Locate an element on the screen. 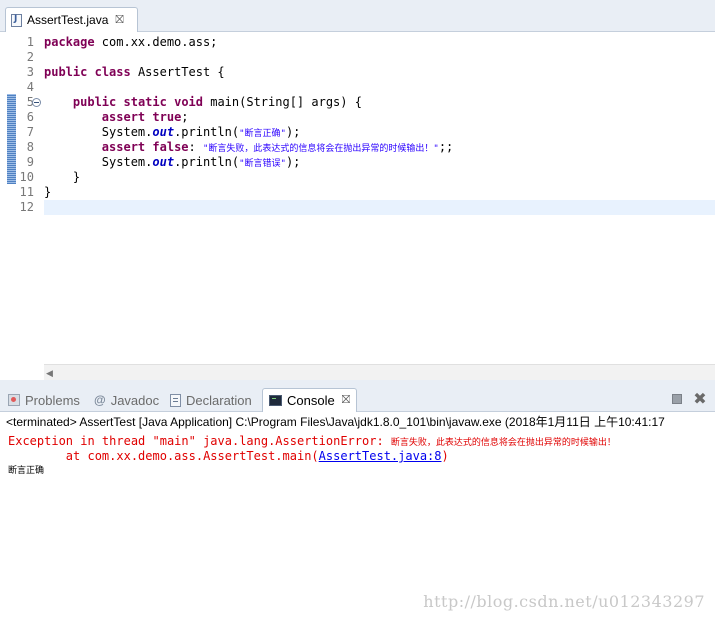  tab-problems-label: Problems is located at coordinates (52, 400).